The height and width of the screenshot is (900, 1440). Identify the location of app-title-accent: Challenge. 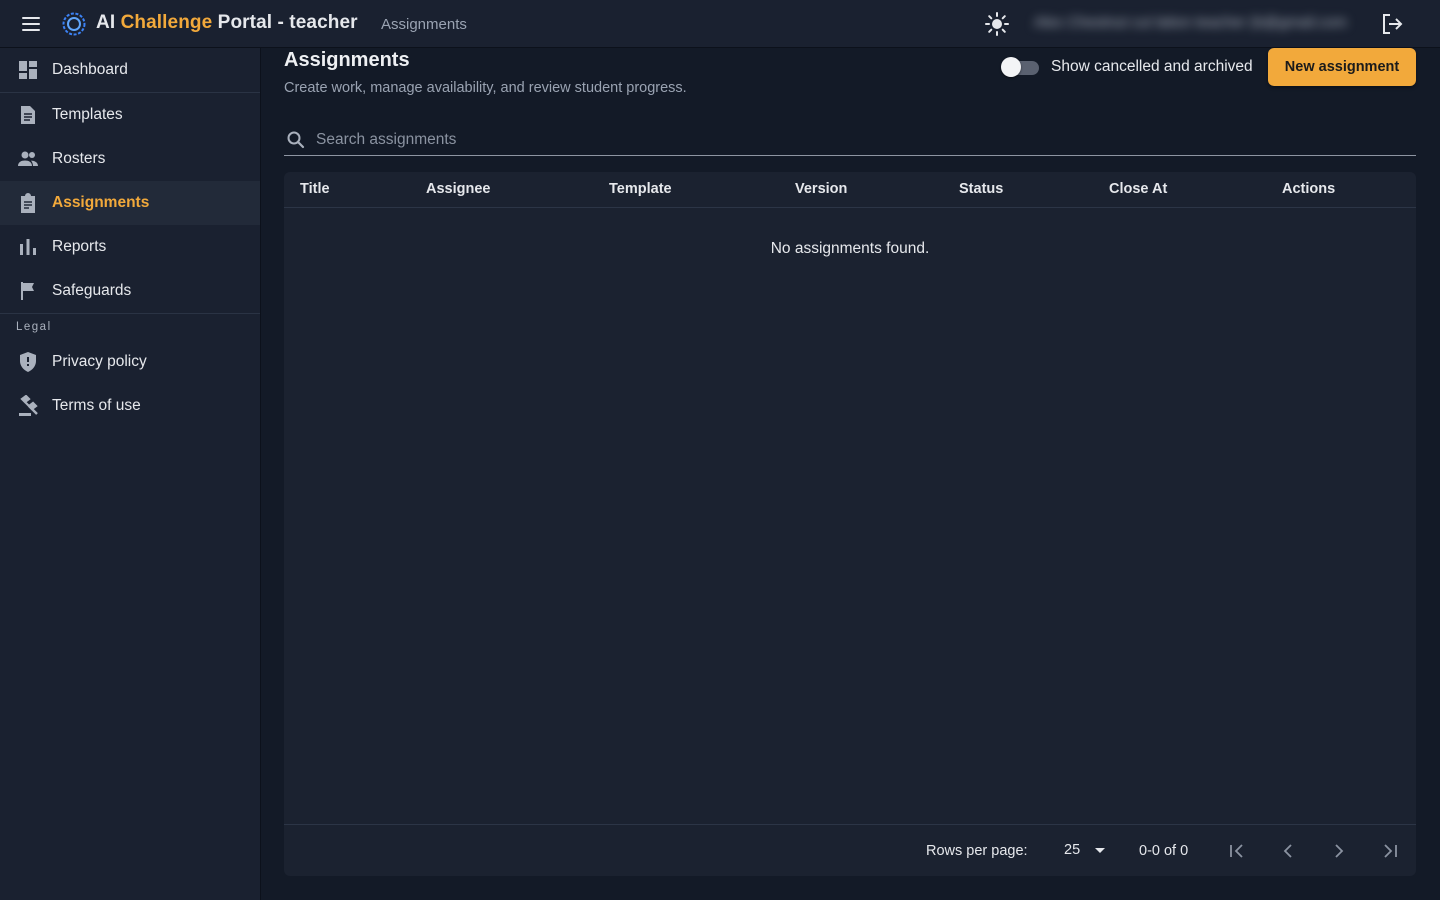
(166, 22).